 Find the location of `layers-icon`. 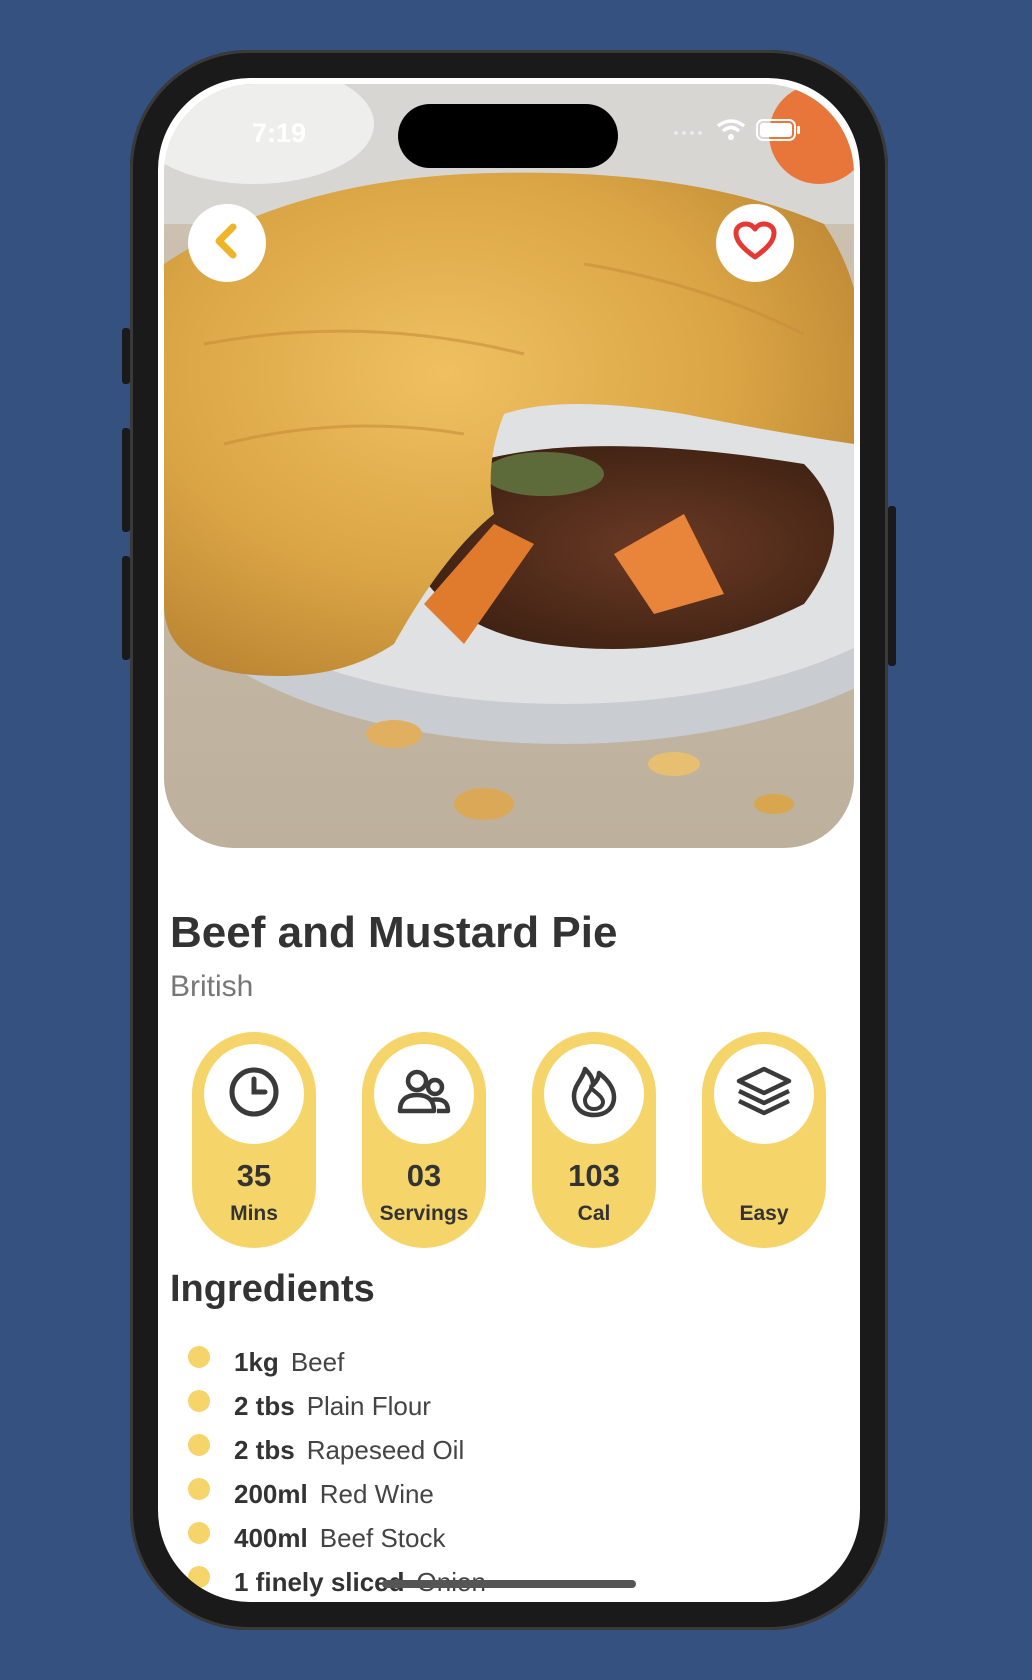

layers-icon is located at coordinates (764, 1094).